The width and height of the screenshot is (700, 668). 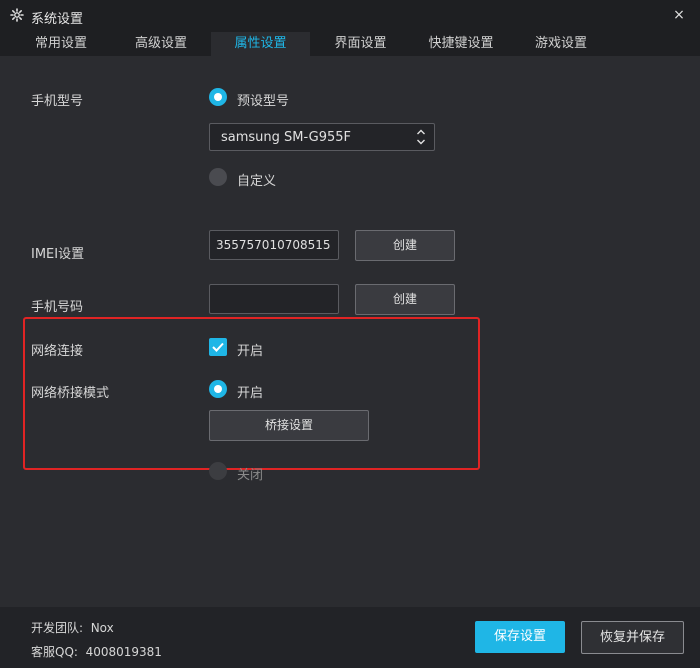 I want to click on bridge-off-label: 关闭, so click(x=250, y=475).